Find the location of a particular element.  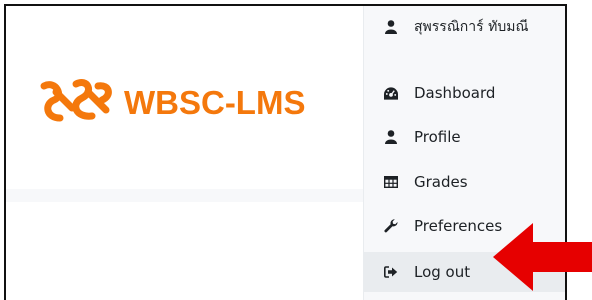

grid-table-icon is located at coordinates (391, 182).